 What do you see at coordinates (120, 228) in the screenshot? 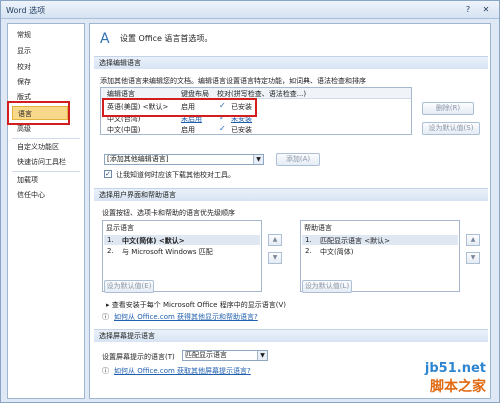
I see `display-language-title: 显示语言` at bounding box center [120, 228].